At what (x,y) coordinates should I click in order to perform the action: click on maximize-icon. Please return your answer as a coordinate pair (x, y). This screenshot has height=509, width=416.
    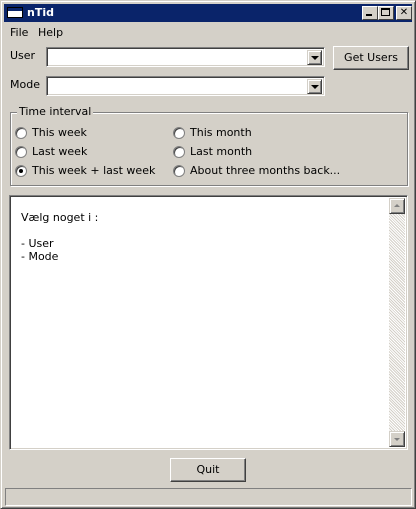
    Looking at the image, I should click on (385, 12).